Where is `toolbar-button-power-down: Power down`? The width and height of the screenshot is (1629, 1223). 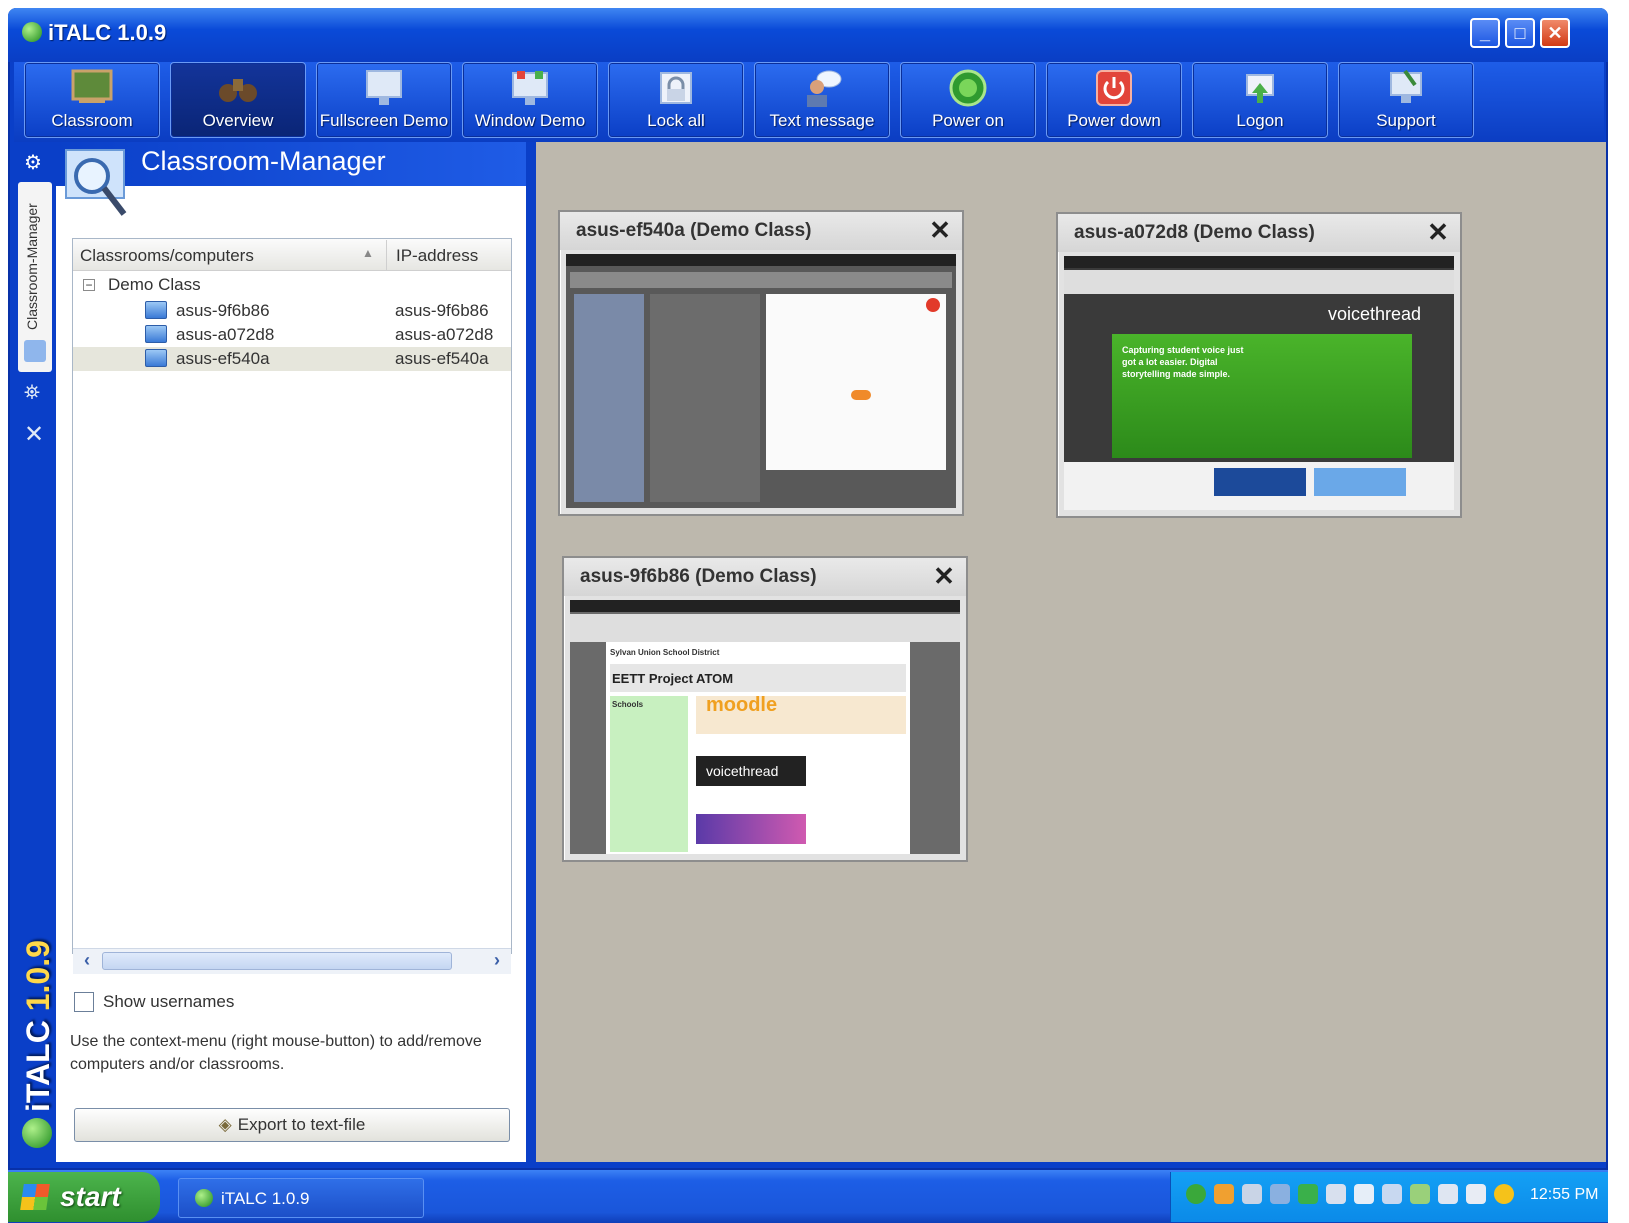
toolbar-button-power-down: Power down is located at coordinates (1114, 100).